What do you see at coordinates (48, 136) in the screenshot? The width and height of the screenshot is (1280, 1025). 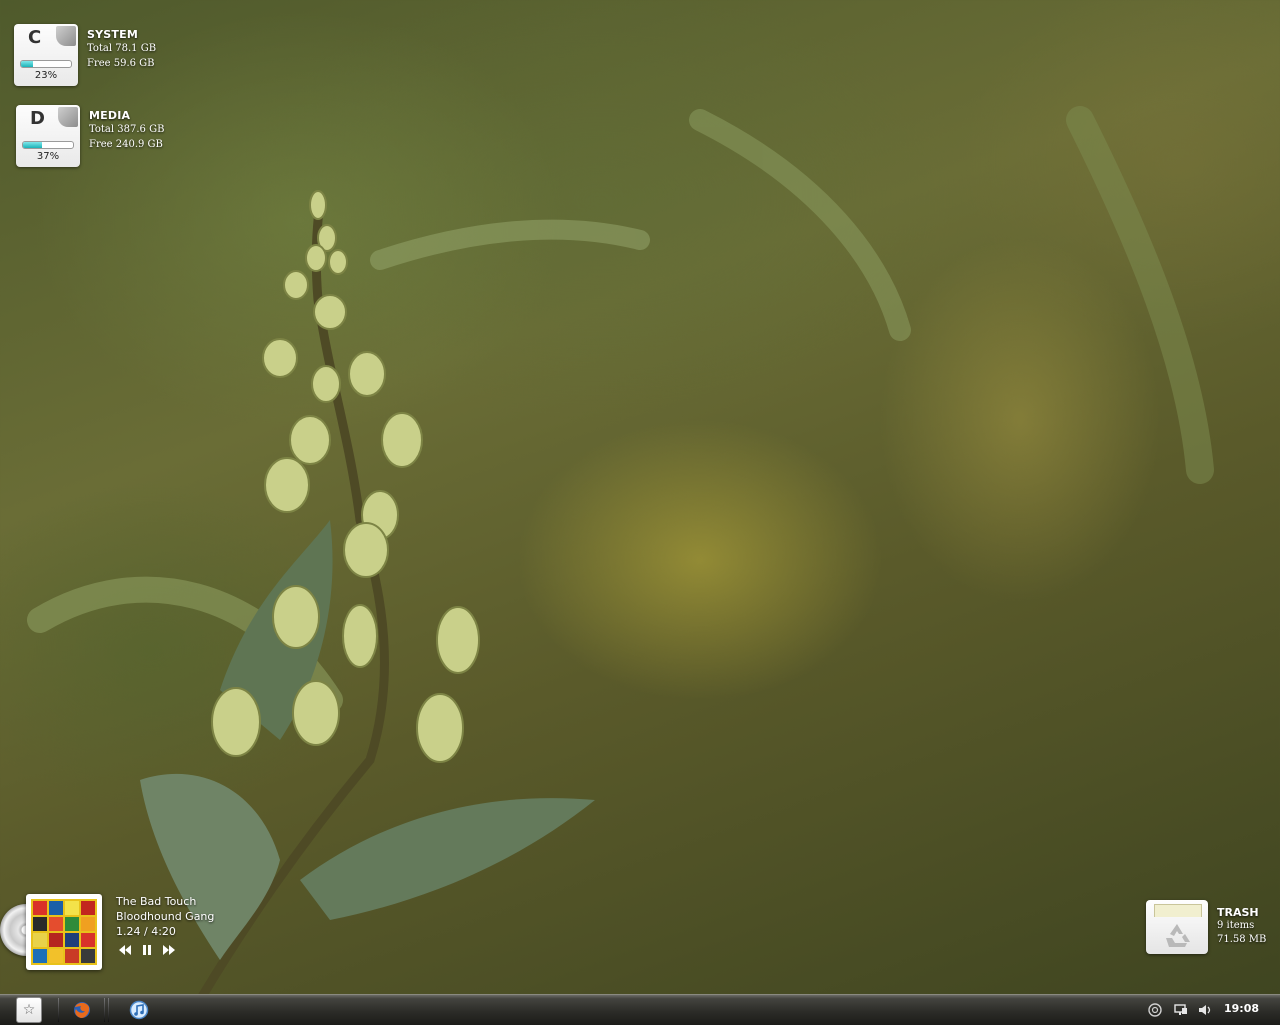 I see `drive-icon: D 37%` at bounding box center [48, 136].